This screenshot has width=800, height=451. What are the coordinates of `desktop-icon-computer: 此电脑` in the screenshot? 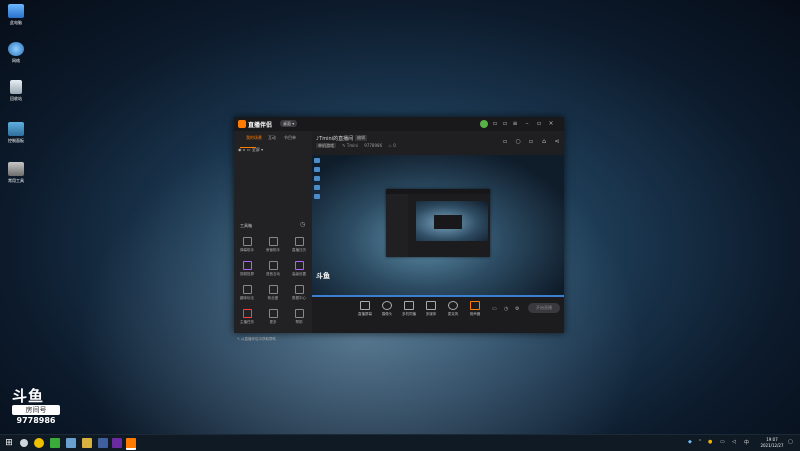 It's located at (16, 15).